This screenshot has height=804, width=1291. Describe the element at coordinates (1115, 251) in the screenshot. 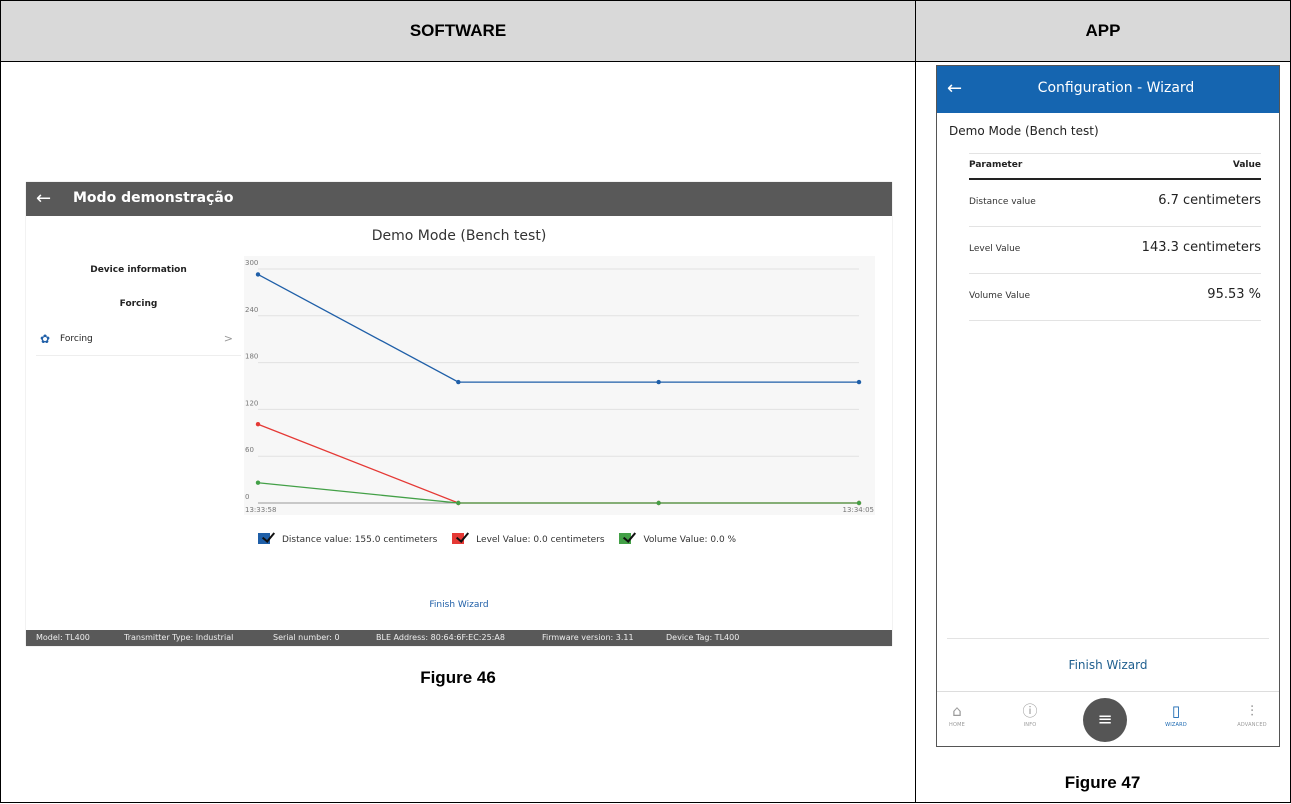

I see `table-row: Level Value 143.3 centimeters` at that location.